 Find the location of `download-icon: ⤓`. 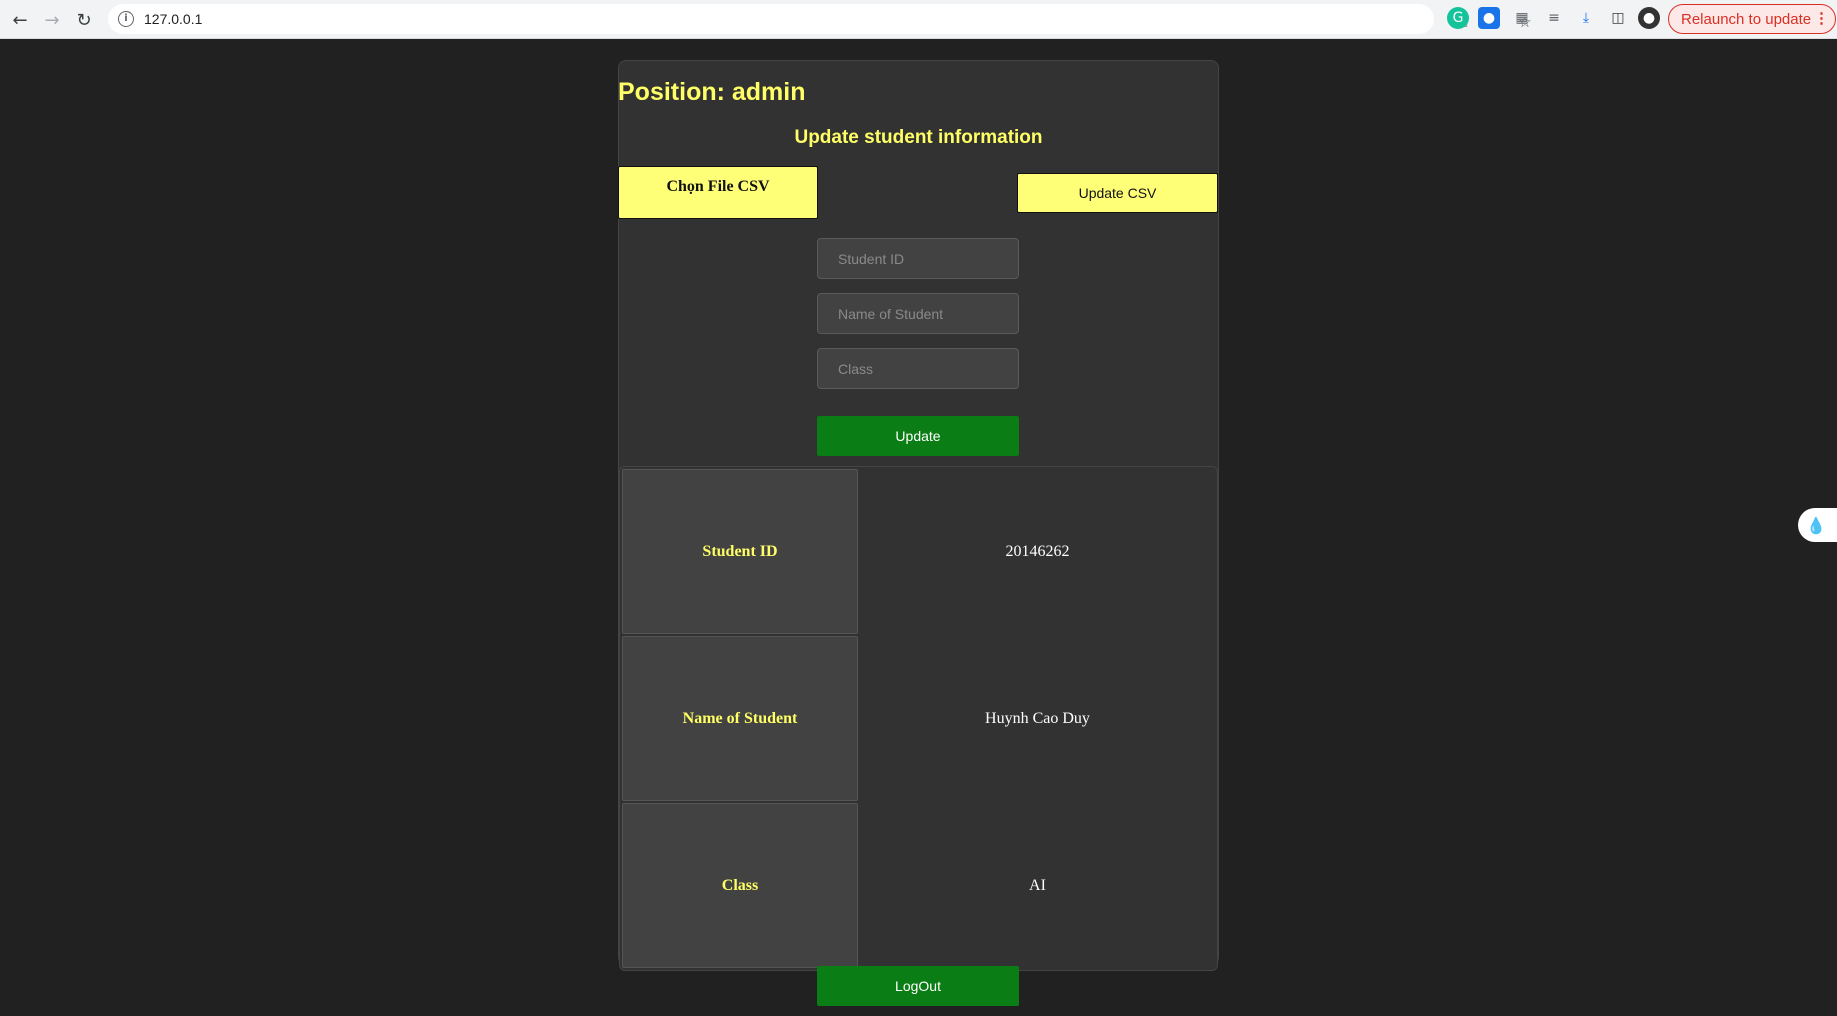

download-icon: ⤓ is located at coordinates (1586, 18).